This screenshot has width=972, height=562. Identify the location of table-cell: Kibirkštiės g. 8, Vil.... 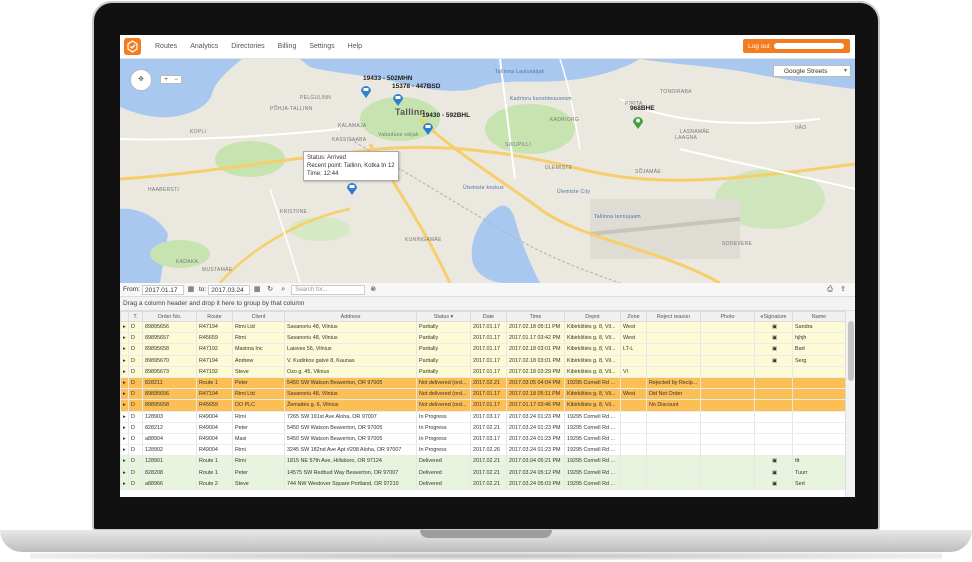
(592, 349).